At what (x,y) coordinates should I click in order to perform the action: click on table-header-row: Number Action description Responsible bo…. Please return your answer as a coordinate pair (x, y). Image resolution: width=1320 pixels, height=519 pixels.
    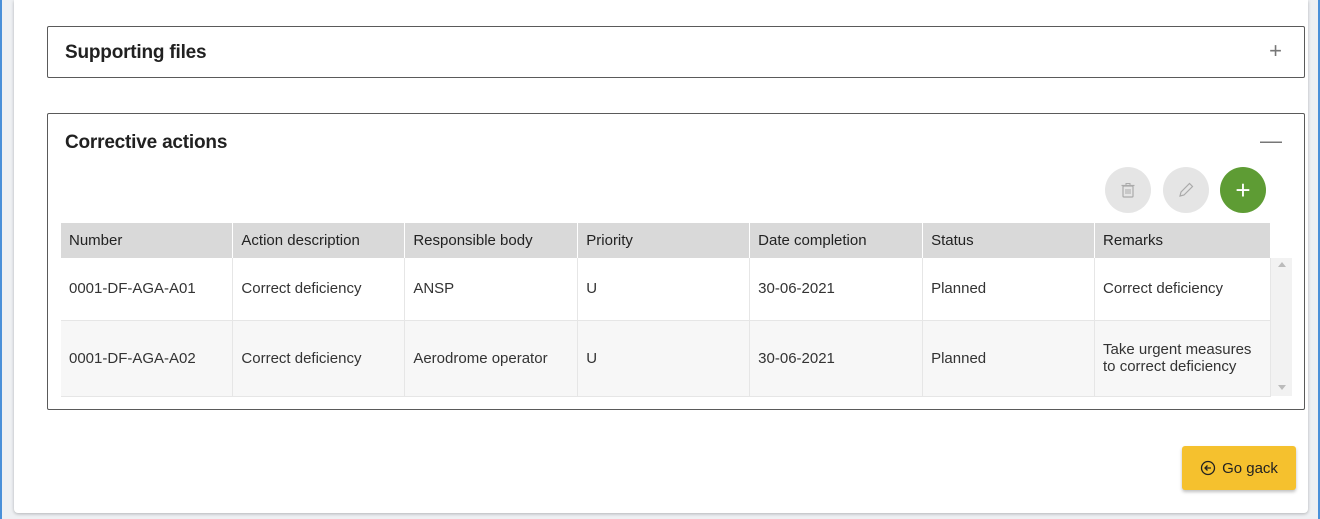
    Looking at the image, I should click on (666, 240).